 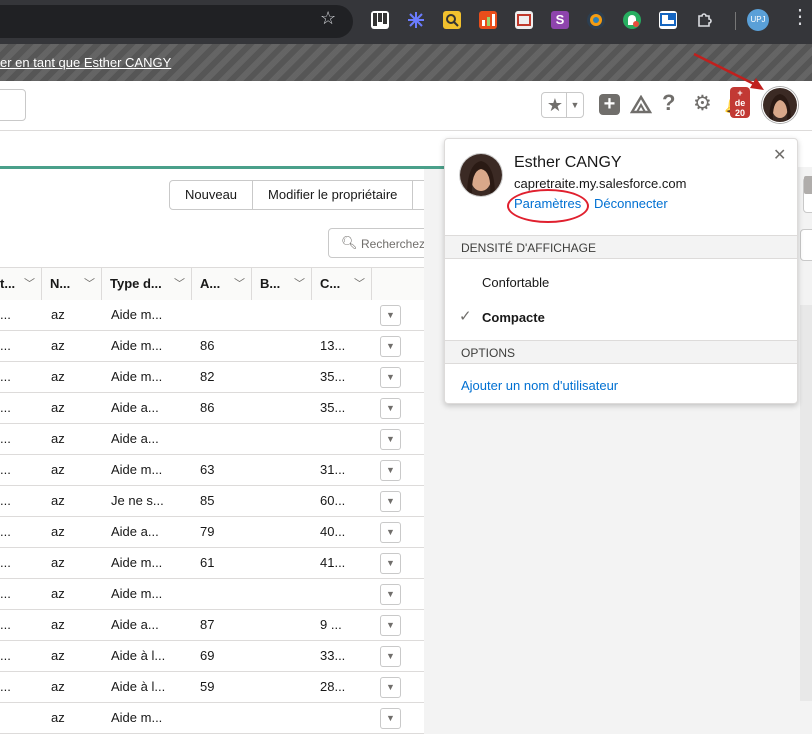 What do you see at coordinates (212, 315) in the screenshot?
I see `table-row: ... az Aide m... ▼` at bounding box center [212, 315].